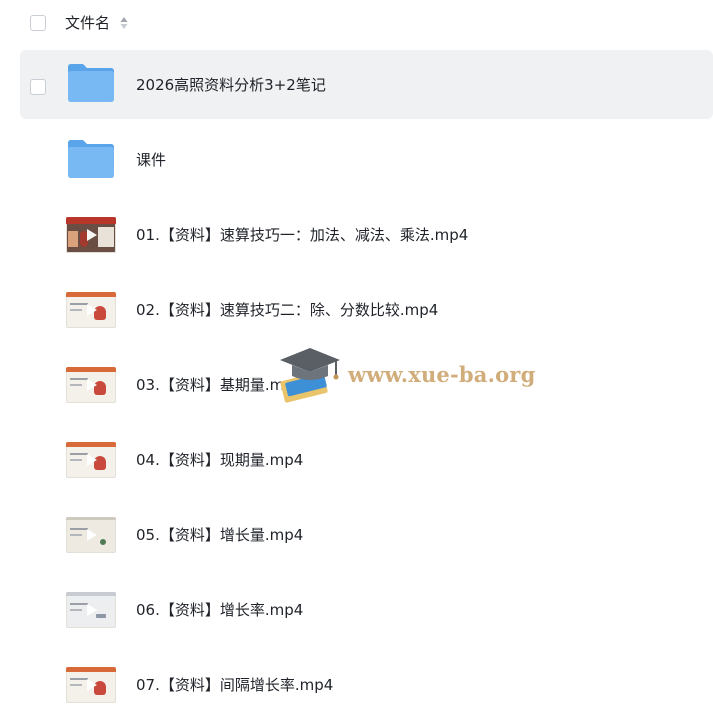 Image resolution: width=713 pixels, height=725 pixels. Describe the element at coordinates (219, 610) in the screenshot. I see `file-name: 06.【资料】增长率.mp4` at that location.